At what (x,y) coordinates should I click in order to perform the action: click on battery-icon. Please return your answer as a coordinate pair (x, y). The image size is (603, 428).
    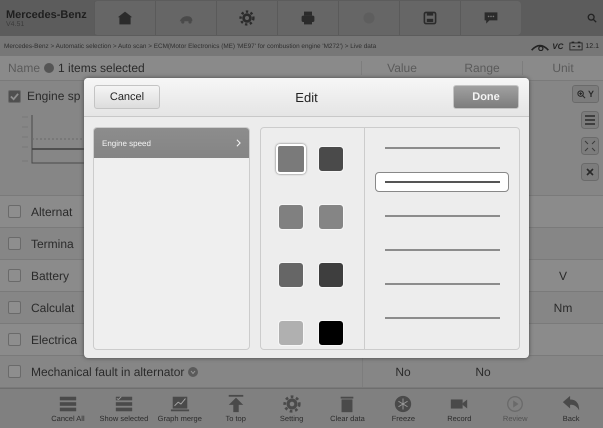
    Looking at the image, I should click on (576, 46).